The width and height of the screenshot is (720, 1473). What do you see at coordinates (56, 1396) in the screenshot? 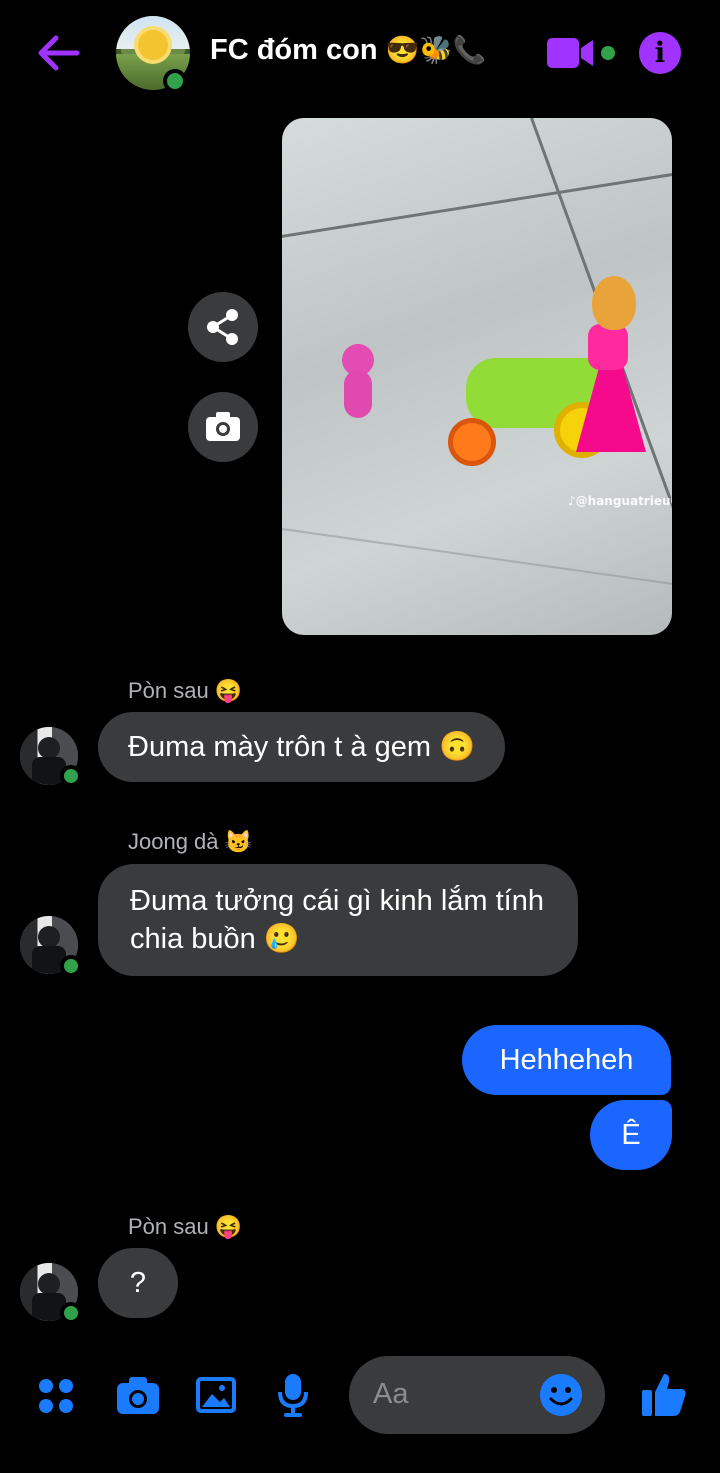
I see `apps-grid-icon` at bounding box center [56, 1396].